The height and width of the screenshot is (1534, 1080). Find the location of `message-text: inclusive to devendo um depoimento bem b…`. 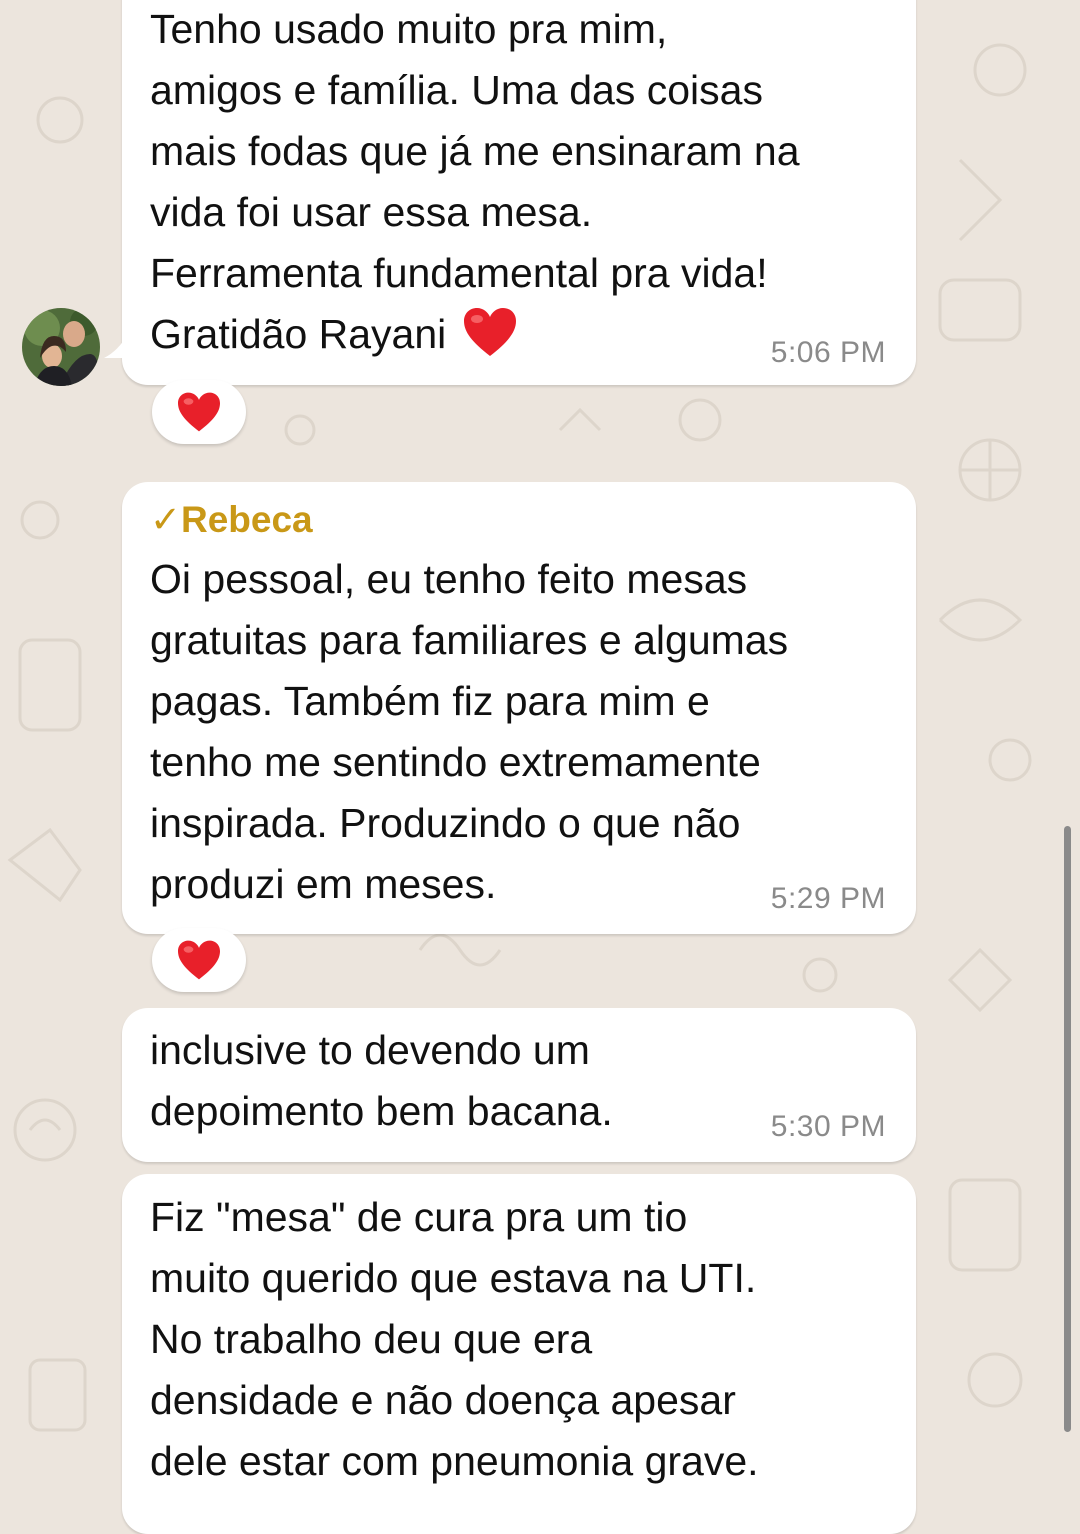

message-text: inclusive to devendo um depoimento bem b… is located at coordinates (381, 1080).